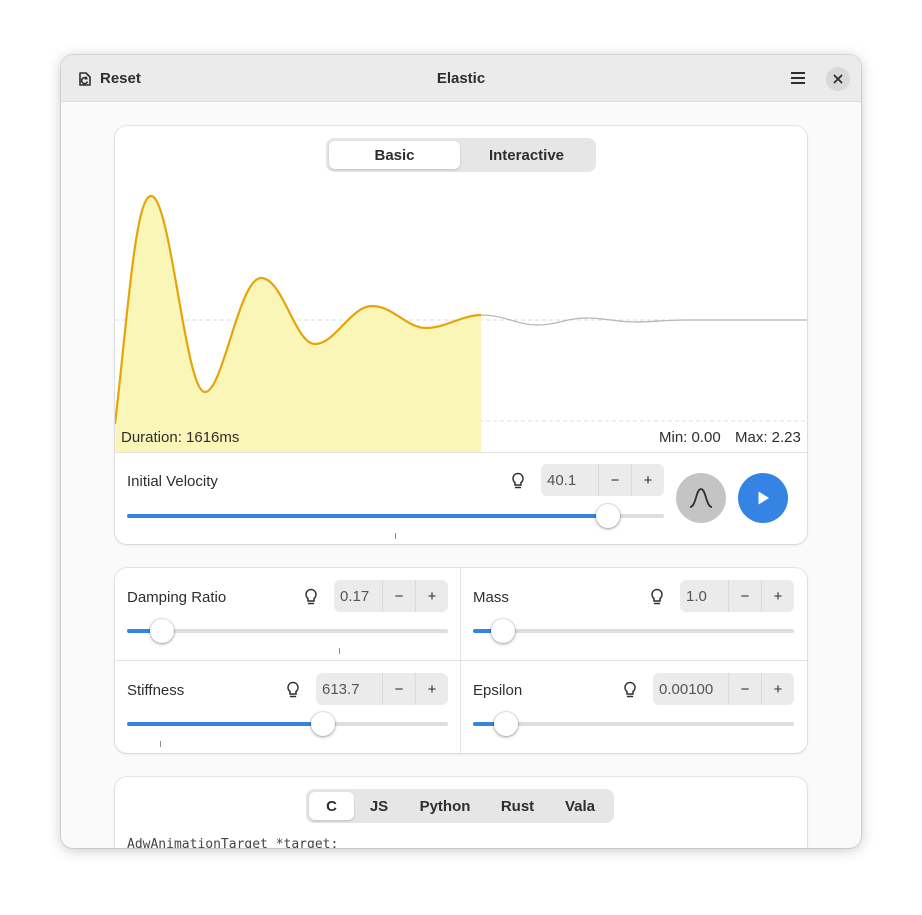 The height and width of the screenshot is (915, 922). Describe the element at coordinates (569, 480) in the screenshot. I see `initial-velocity-value: 40.1` at that location.